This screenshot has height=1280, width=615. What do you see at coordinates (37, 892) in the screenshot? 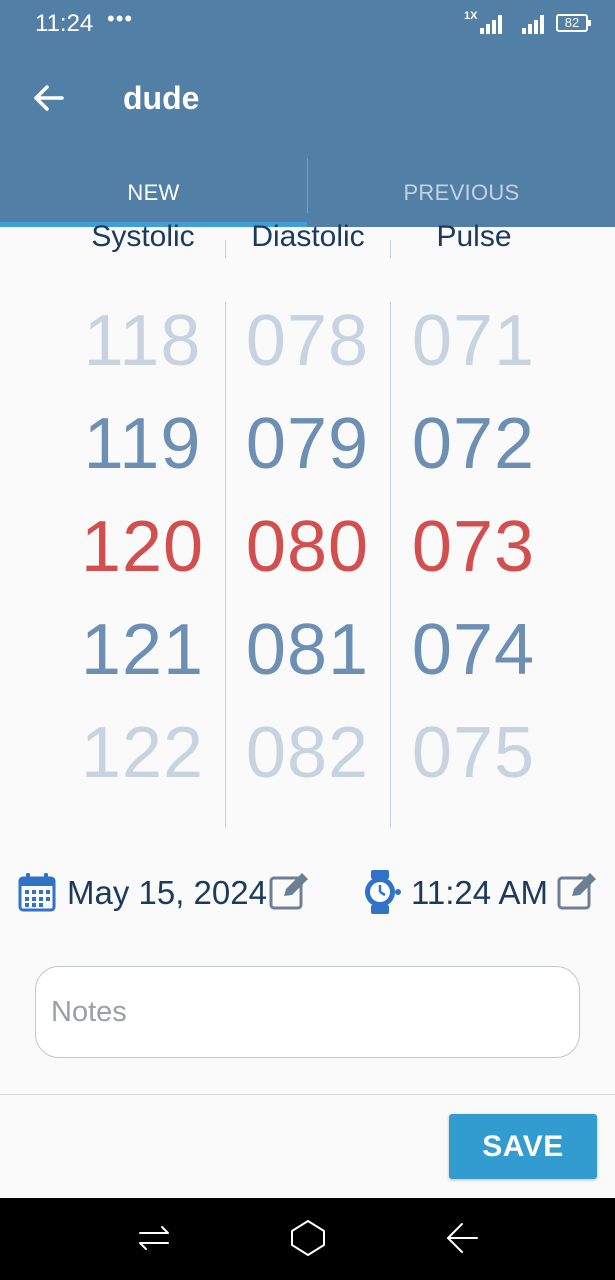
I see `calendar-icon` at bounding box center [37, 892].